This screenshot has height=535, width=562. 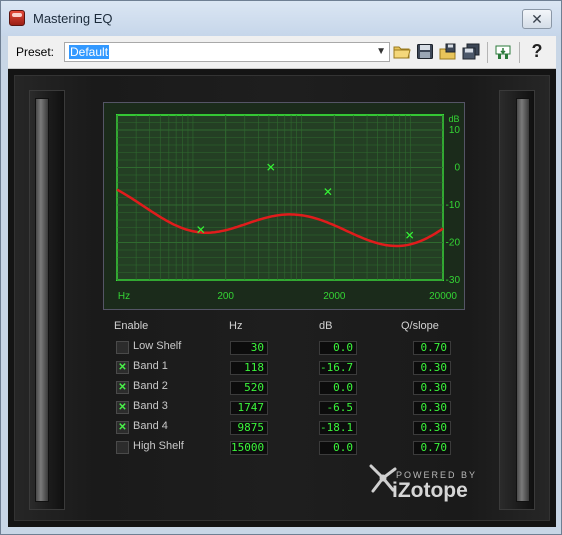 I want to click on hz-field-band-3: 1747, so click(x=249, y=408).